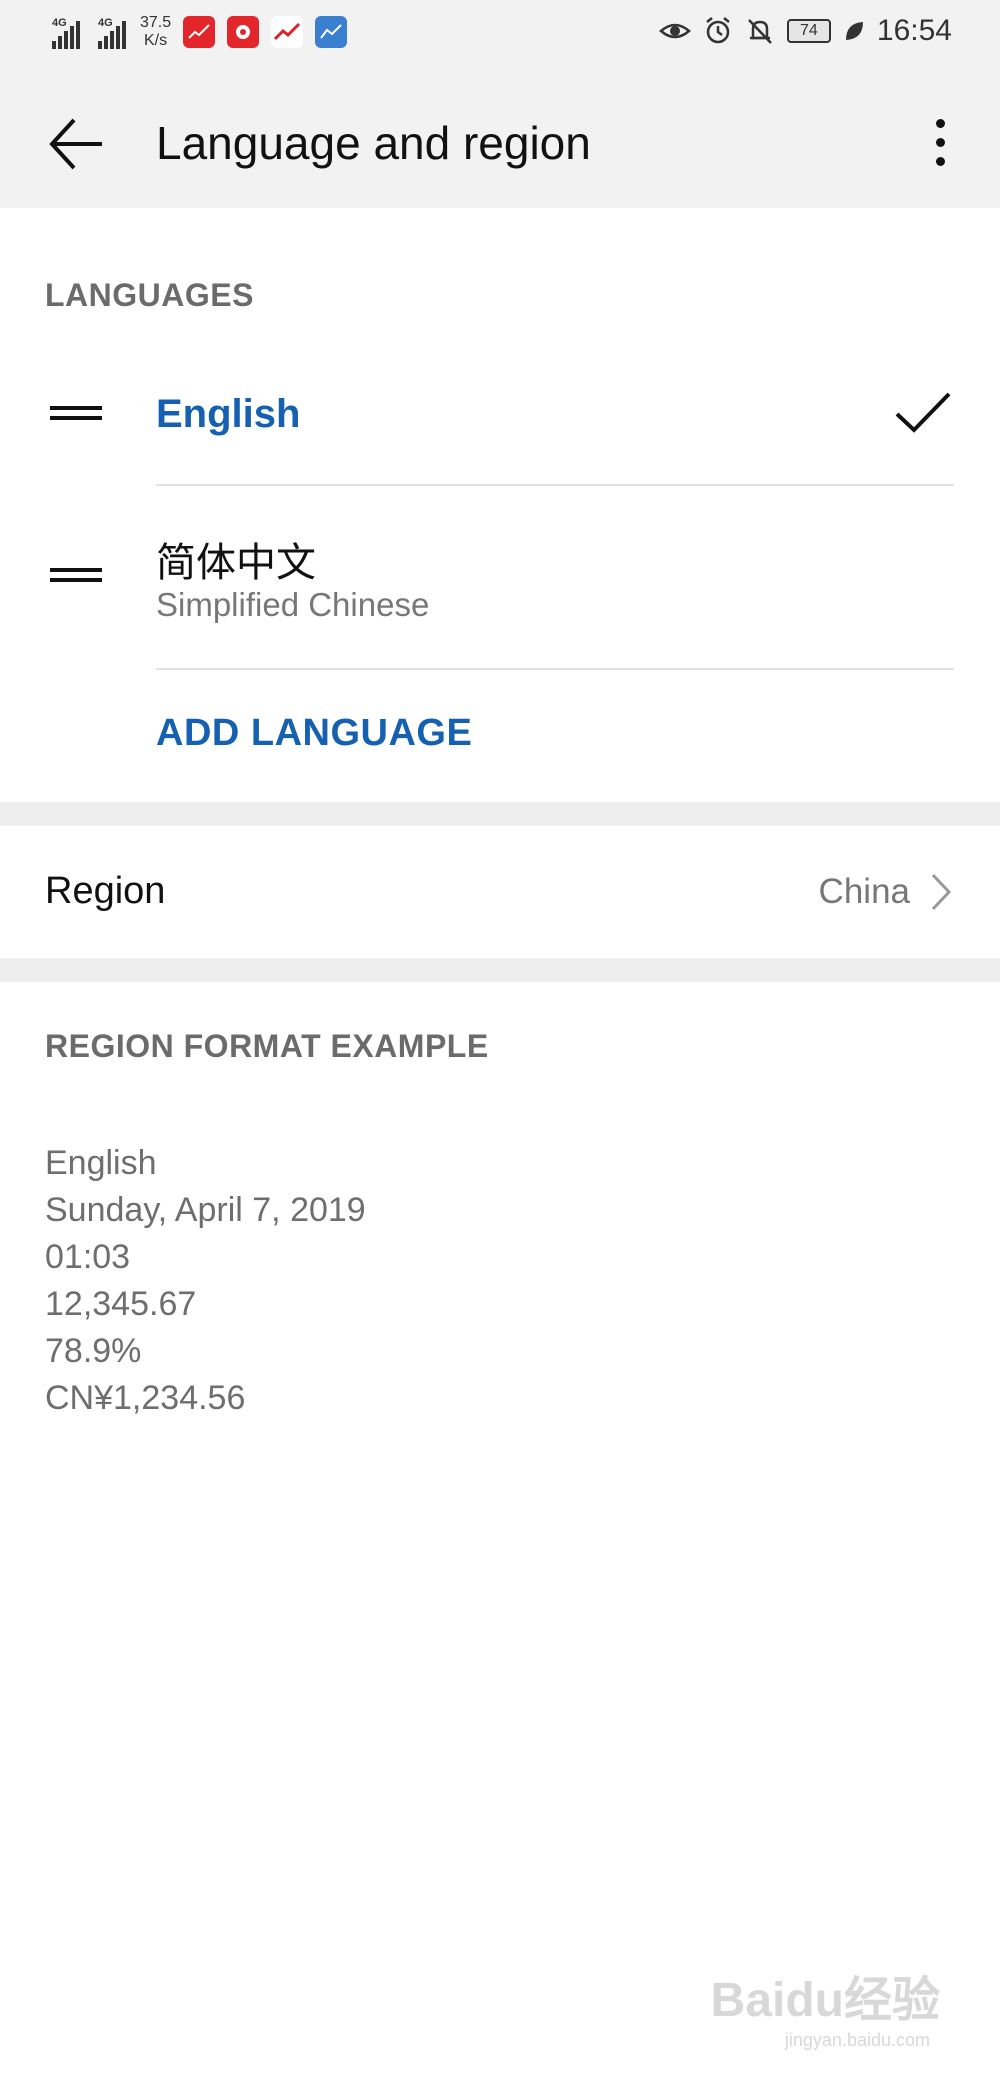  What do you see at coordinates (205, 1210) in the screenshot?
I see `example-line: Sunday, April 7, 2019` at bounding box center [205, 1210].